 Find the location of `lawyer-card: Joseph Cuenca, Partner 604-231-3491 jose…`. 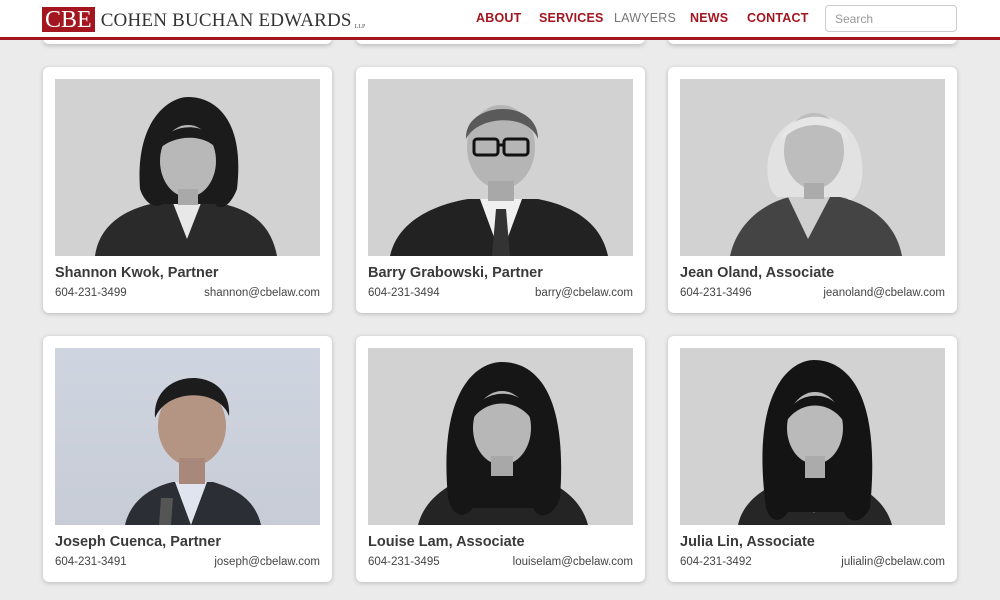

lawyer-card: Joseph Cuenca, Partner 604-231-3491 jose… is located at coordinates (187, 459).